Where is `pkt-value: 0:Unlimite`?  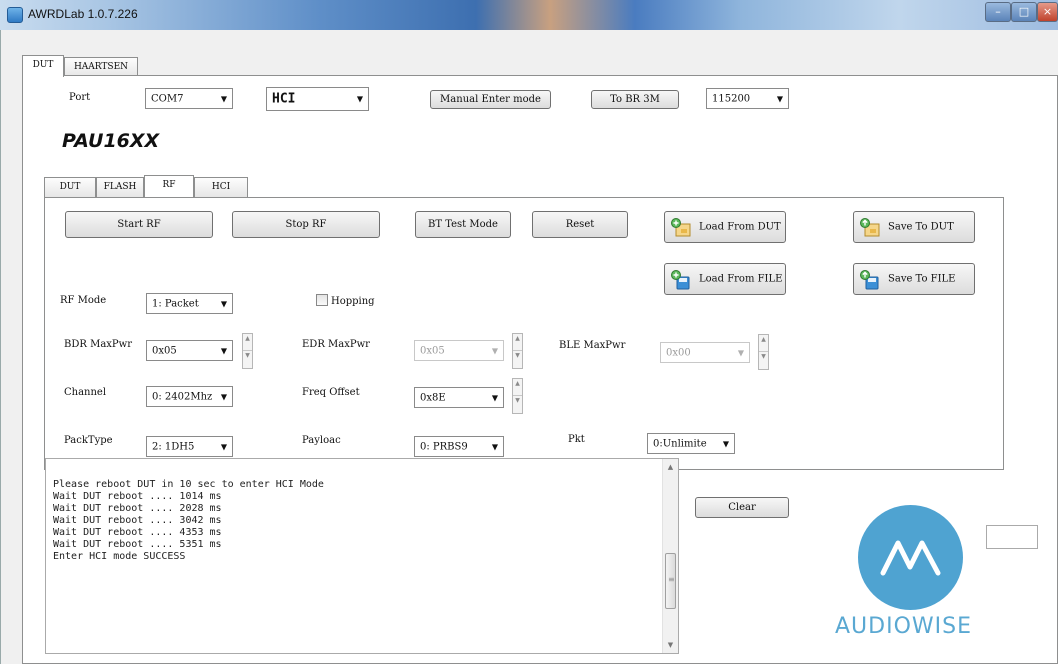 pkt-value: 0:Unlimite is located at coordinates (680, 443).